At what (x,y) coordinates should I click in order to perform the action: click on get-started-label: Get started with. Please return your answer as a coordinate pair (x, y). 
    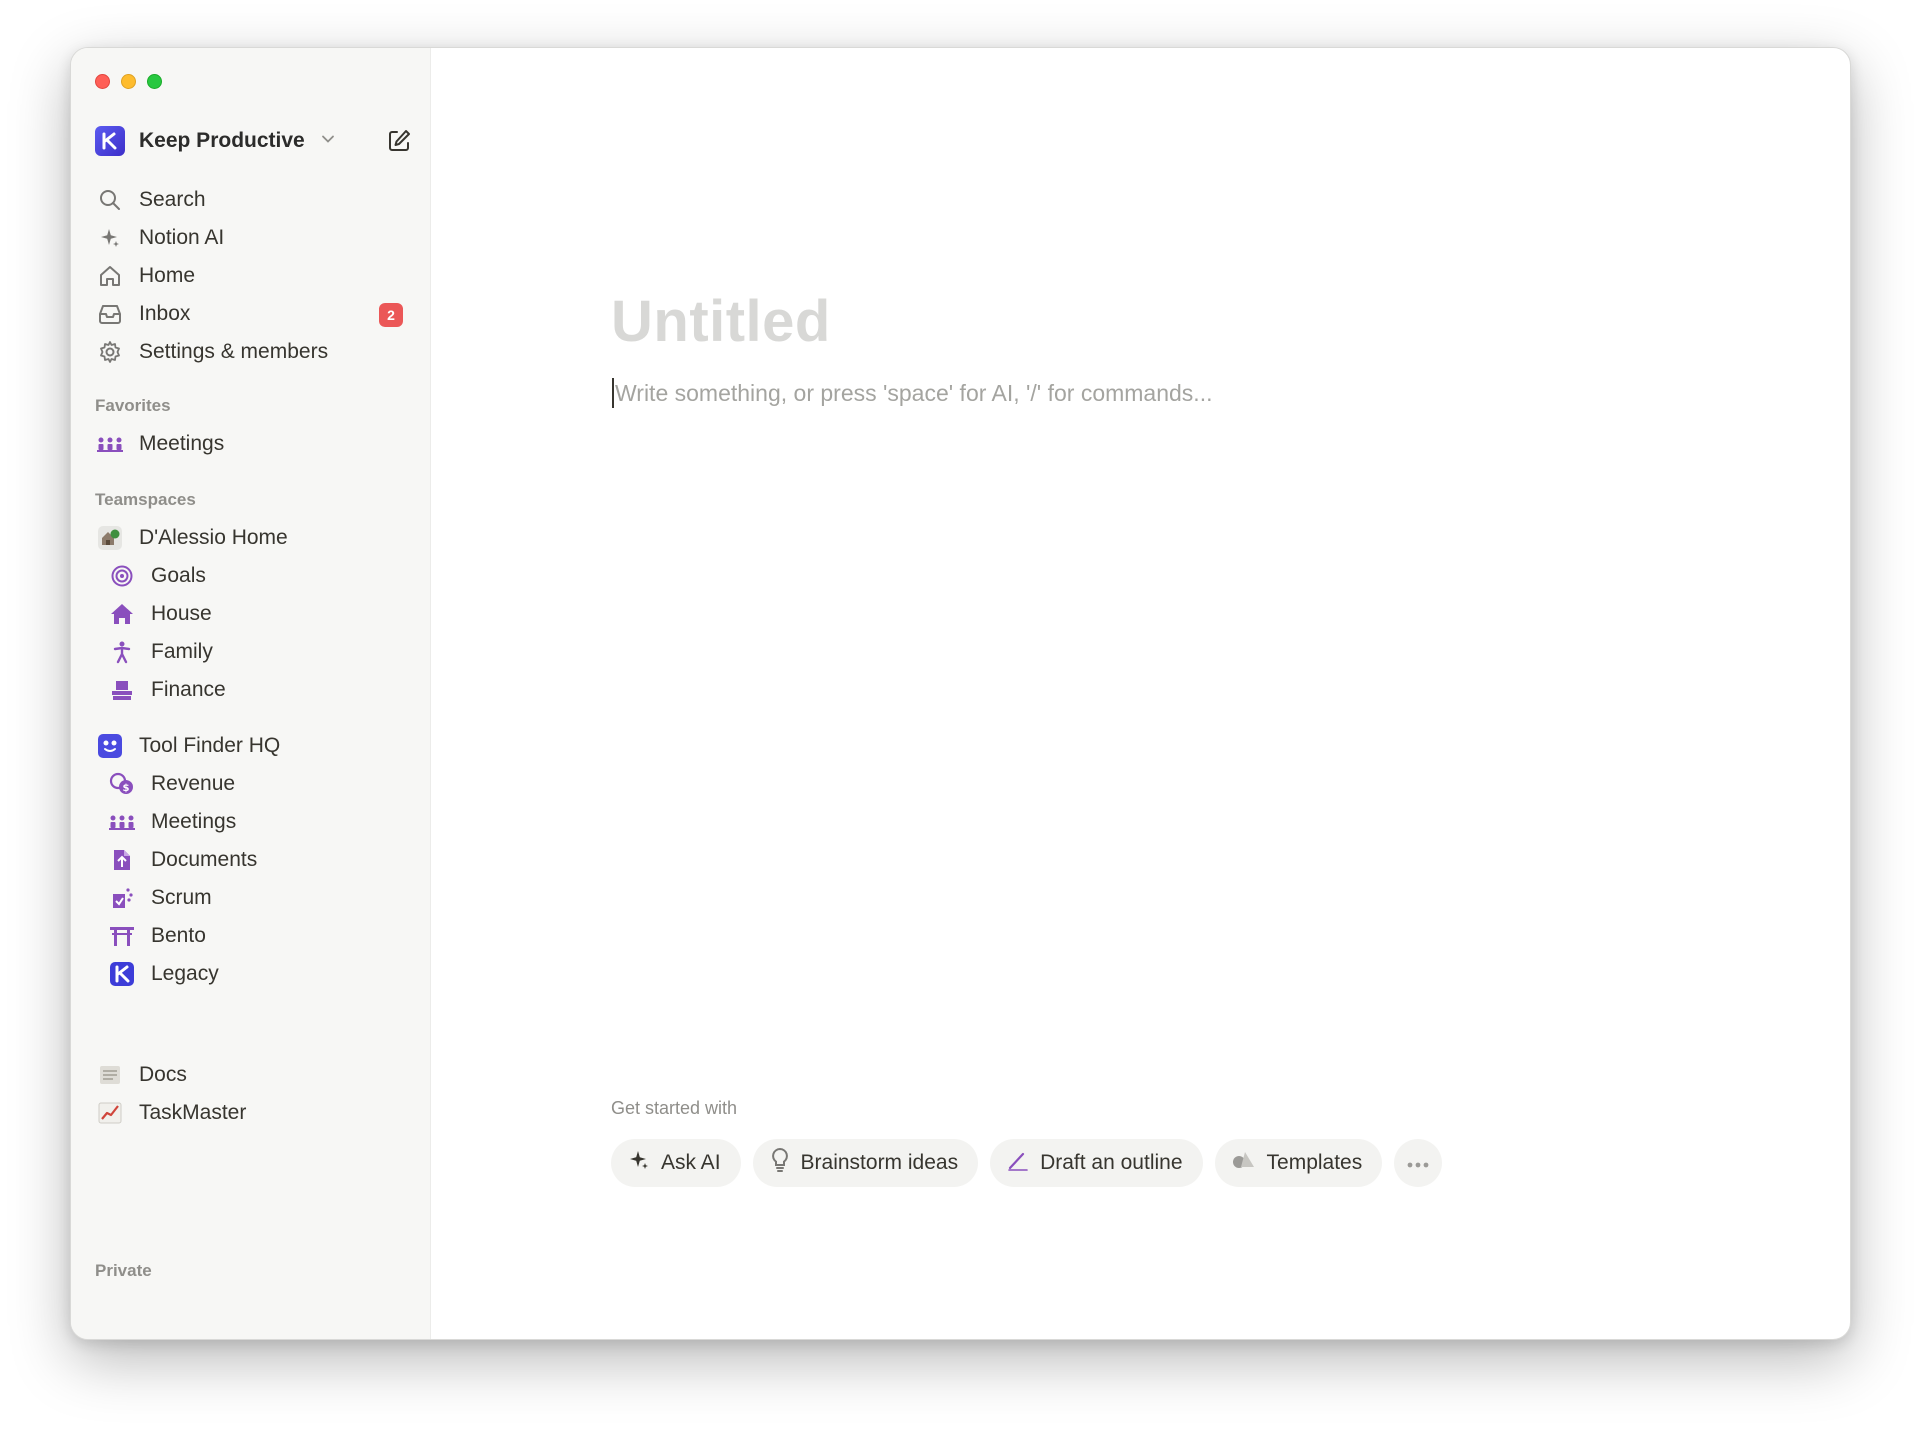
    Looking at the image, I should click on (674, 1108).